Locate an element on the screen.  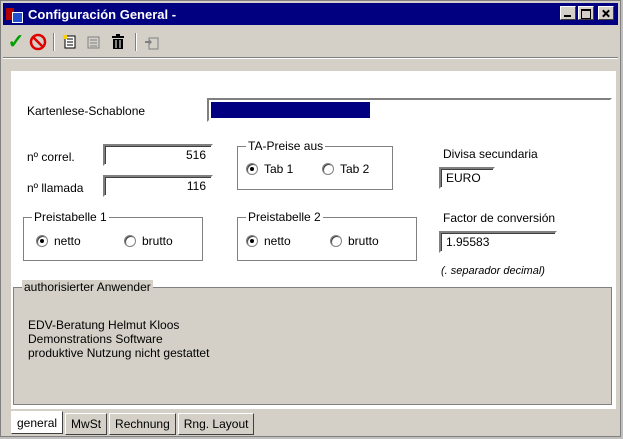
template-label: Kartenlese-Schablone is located at coordinates (86, 111).